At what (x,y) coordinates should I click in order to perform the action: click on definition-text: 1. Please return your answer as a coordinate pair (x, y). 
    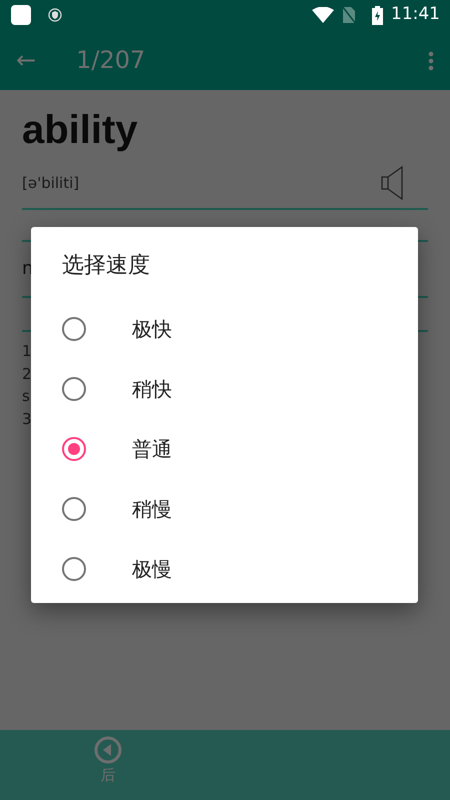
    Looking at the image, I should click on (27, 351).